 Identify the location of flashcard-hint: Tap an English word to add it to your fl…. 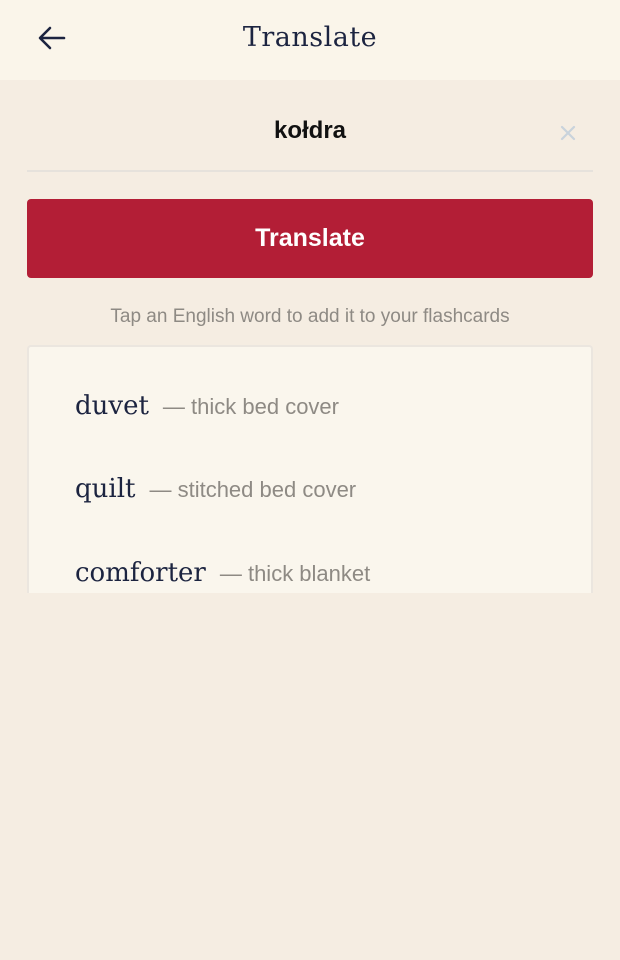
(310, 316).